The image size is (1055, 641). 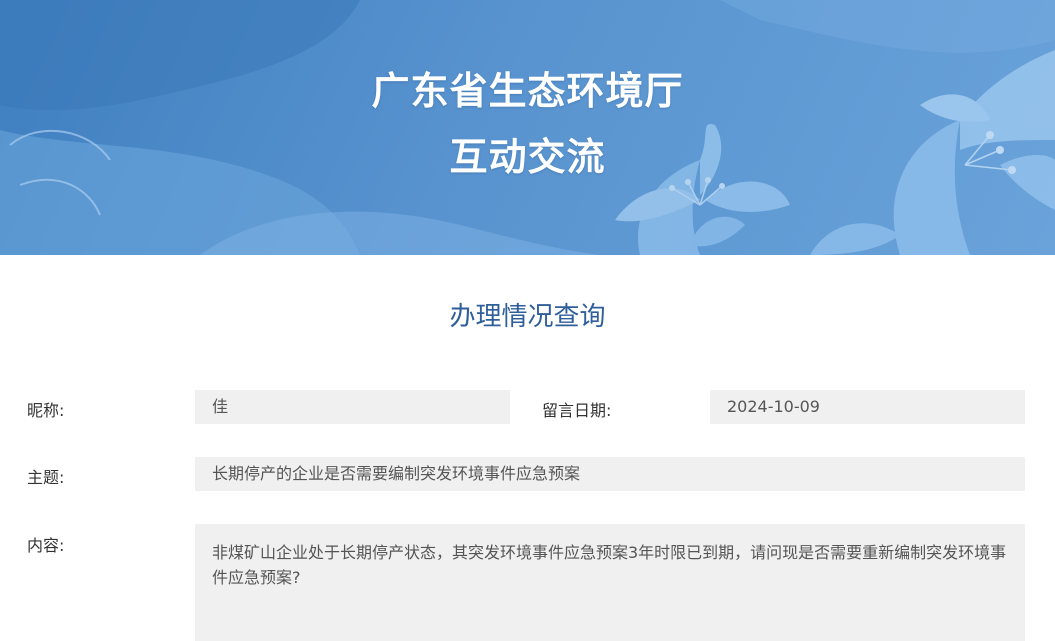 What do you see at coordinates (527, 91) in the screenshot?
I see `banner-title: 广东省生态环境厅` at bounding box center [527, 91].